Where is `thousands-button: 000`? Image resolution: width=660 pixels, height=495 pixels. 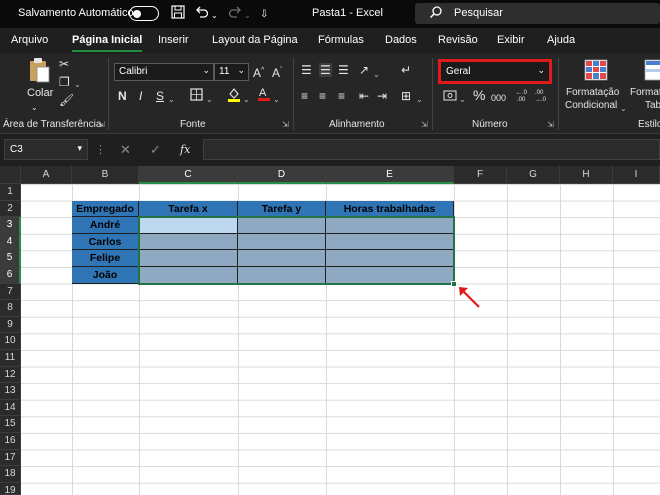 thousands-button: 000 is located at coordinates (498, 98).